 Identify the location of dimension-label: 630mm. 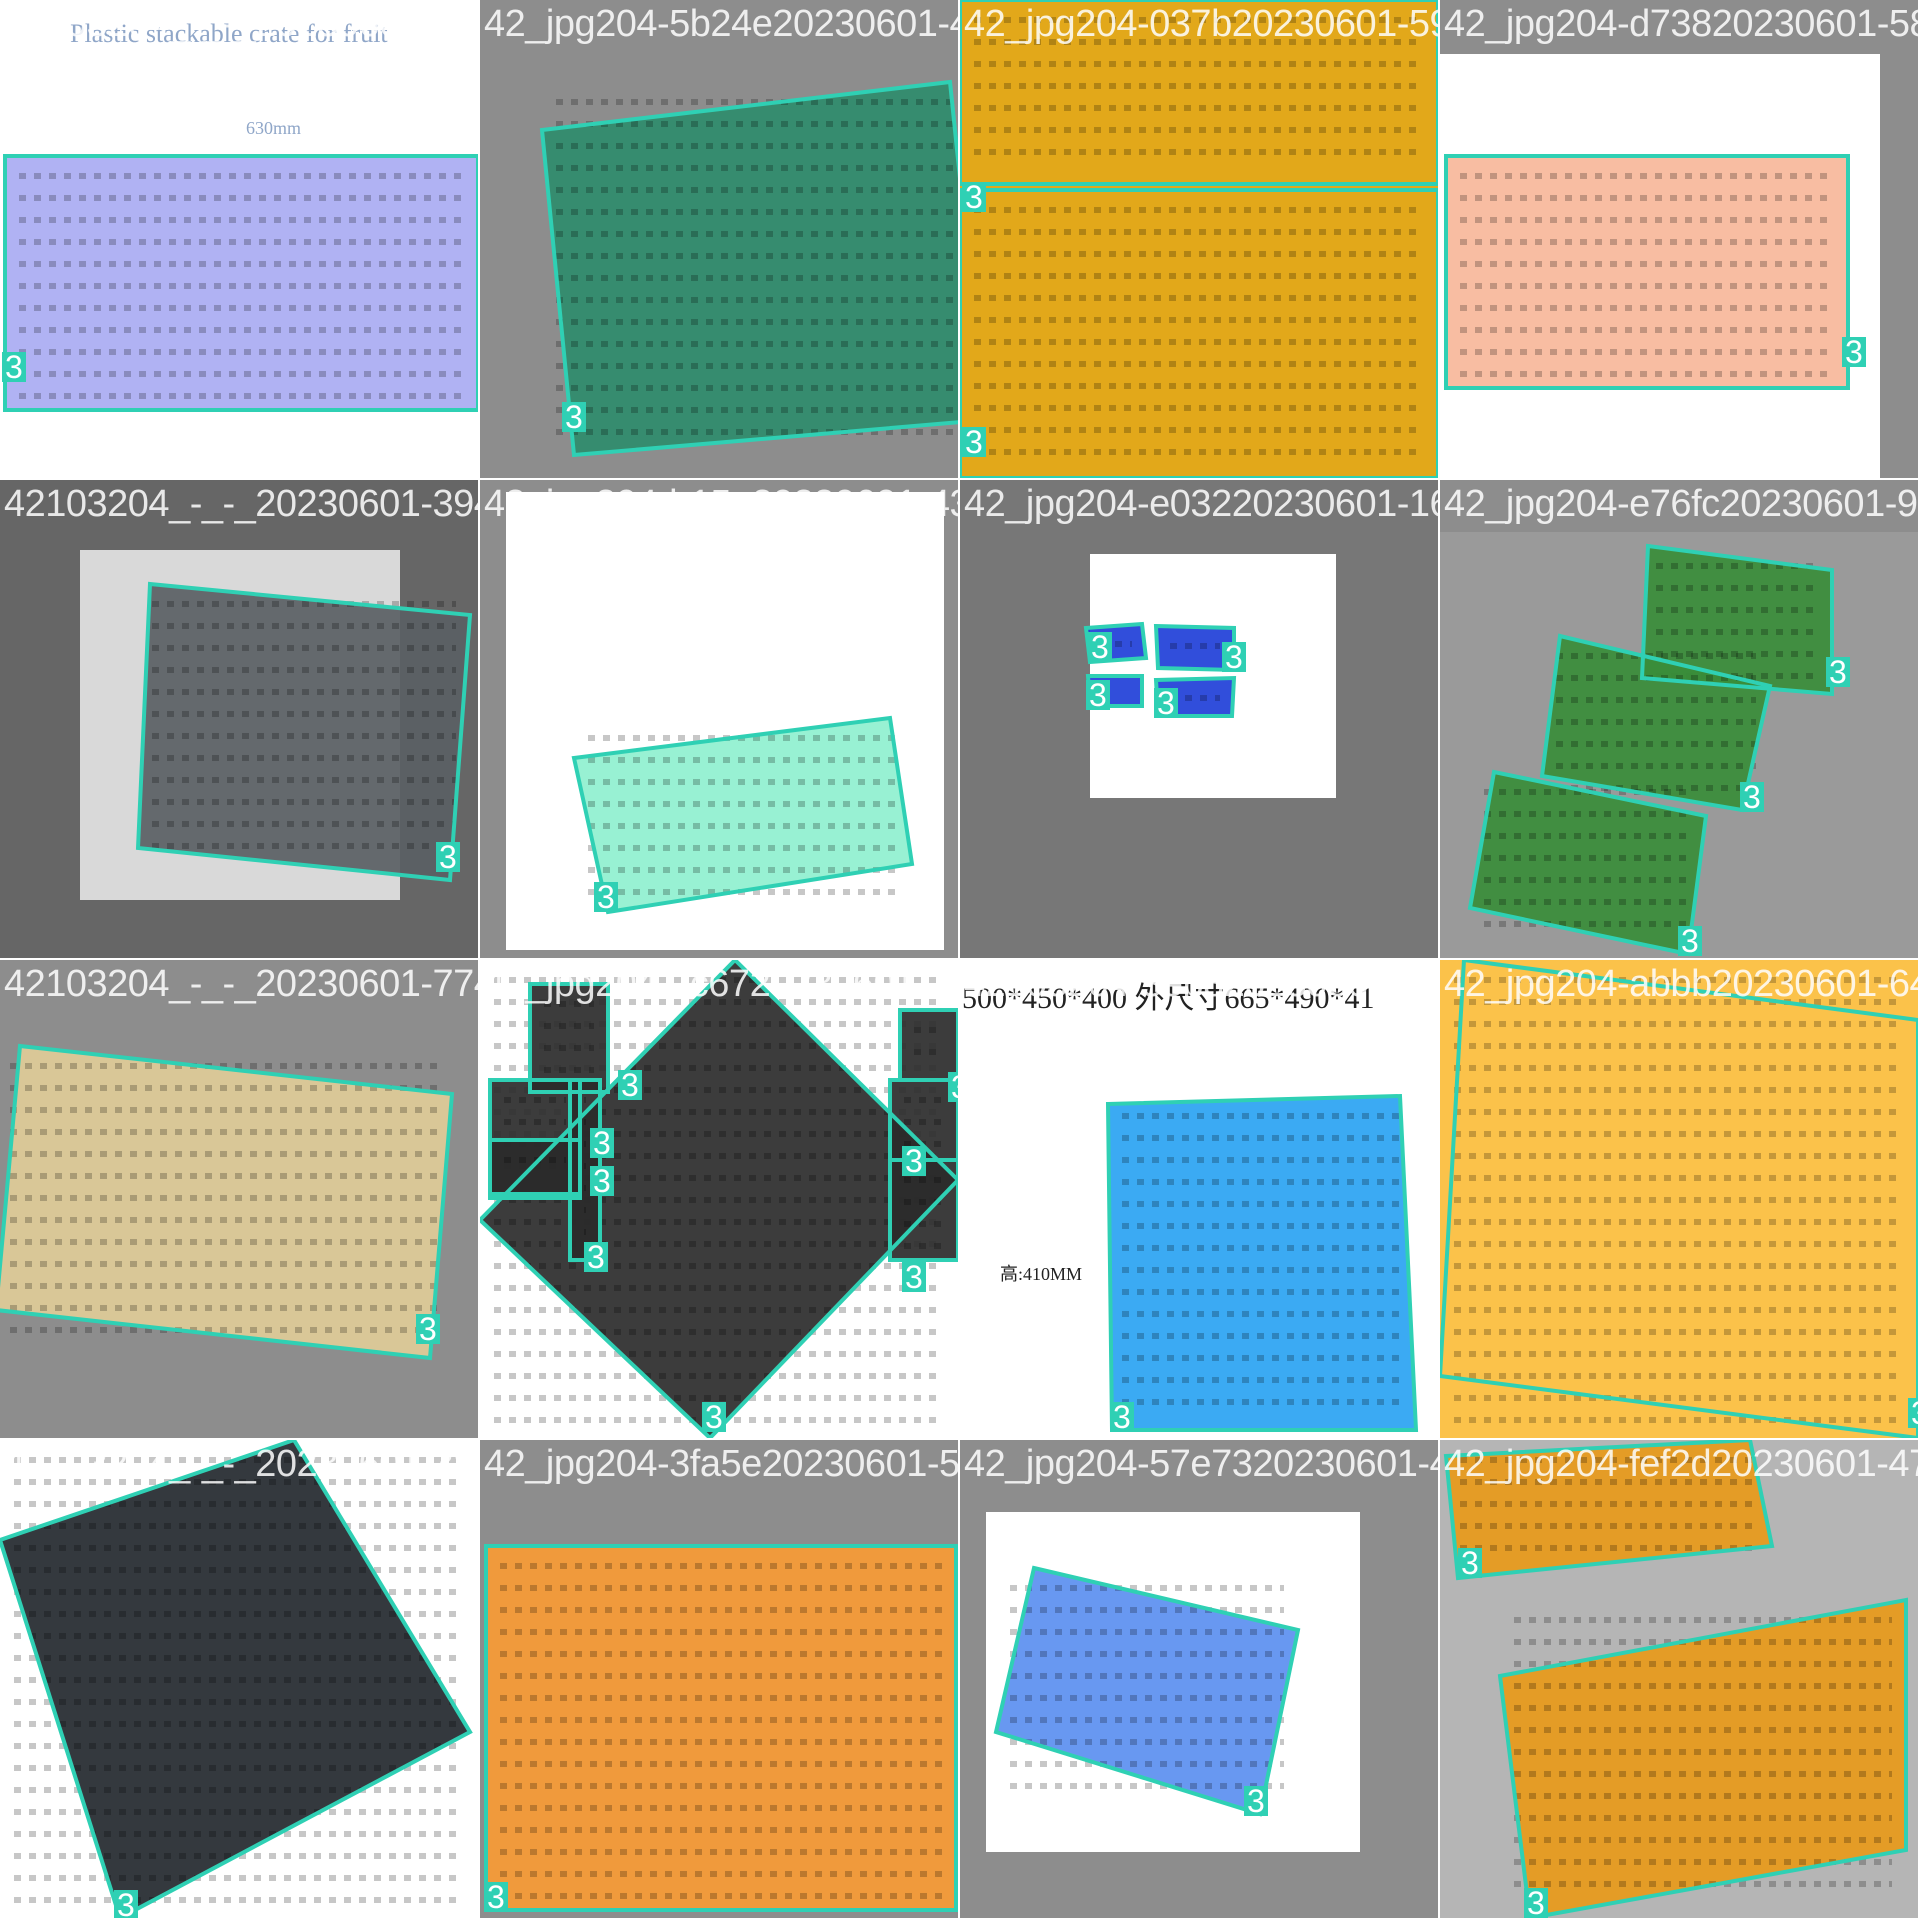
(273, 128).